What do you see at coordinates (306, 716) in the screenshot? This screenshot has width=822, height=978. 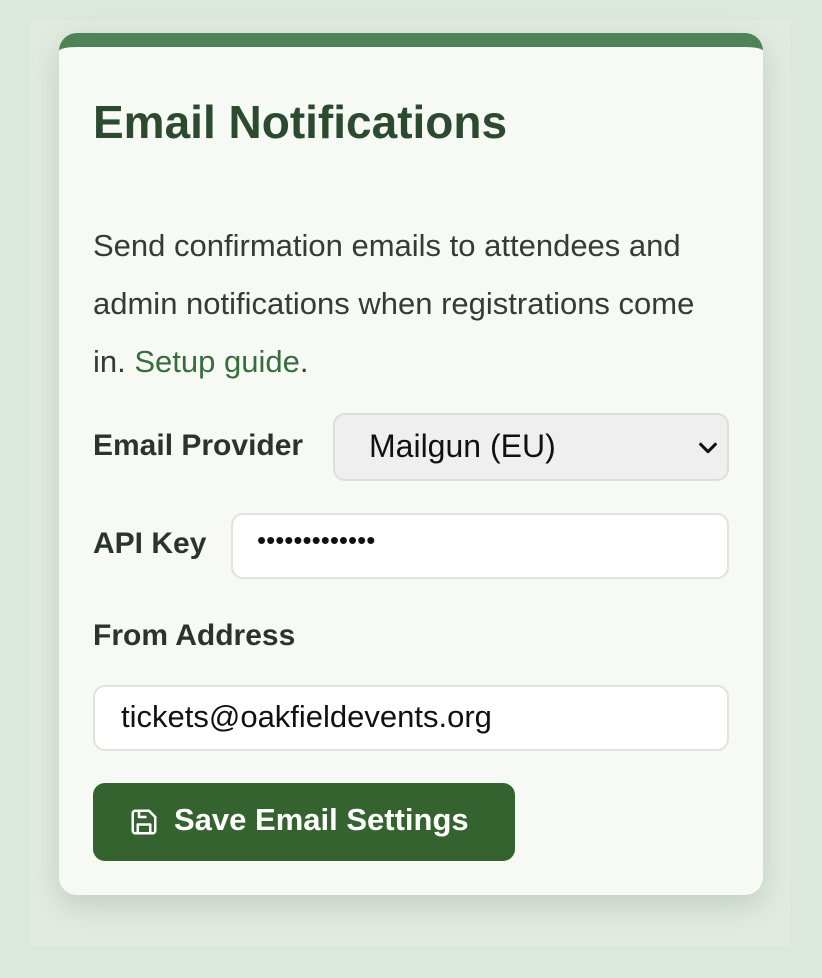 I see `from-address-value: tickets@oakfieldevents.org` at bounding box center [306, 716].